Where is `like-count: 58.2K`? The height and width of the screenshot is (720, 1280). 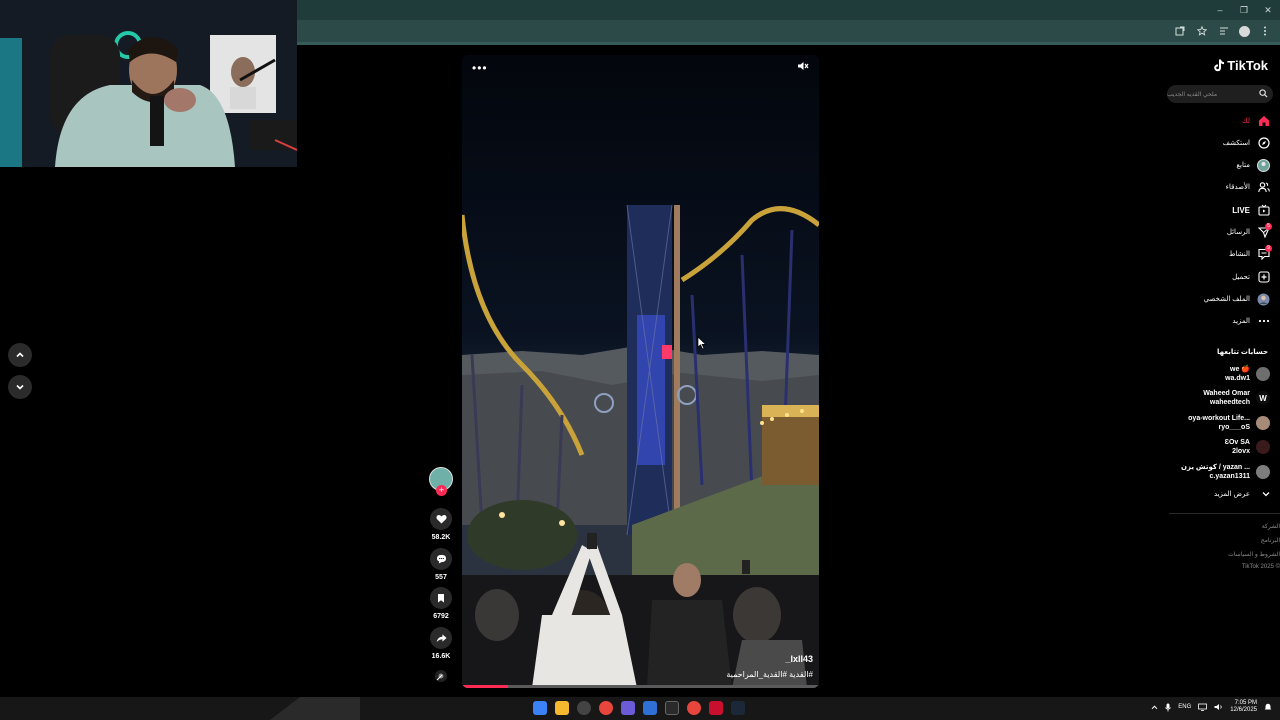 like-count: 58.2K is located at coordinates (441, 537).